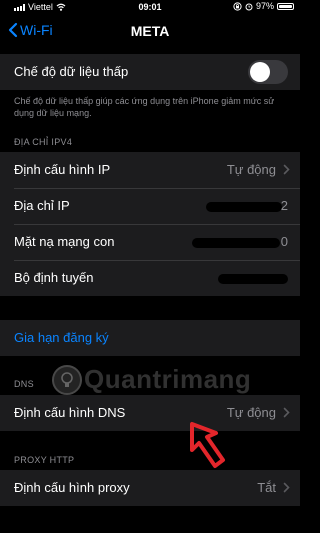  Describe the element at coordinates (70, 412) in the screenshot. I see `configure-dns-label: Định cấu hình DNS` at that location.